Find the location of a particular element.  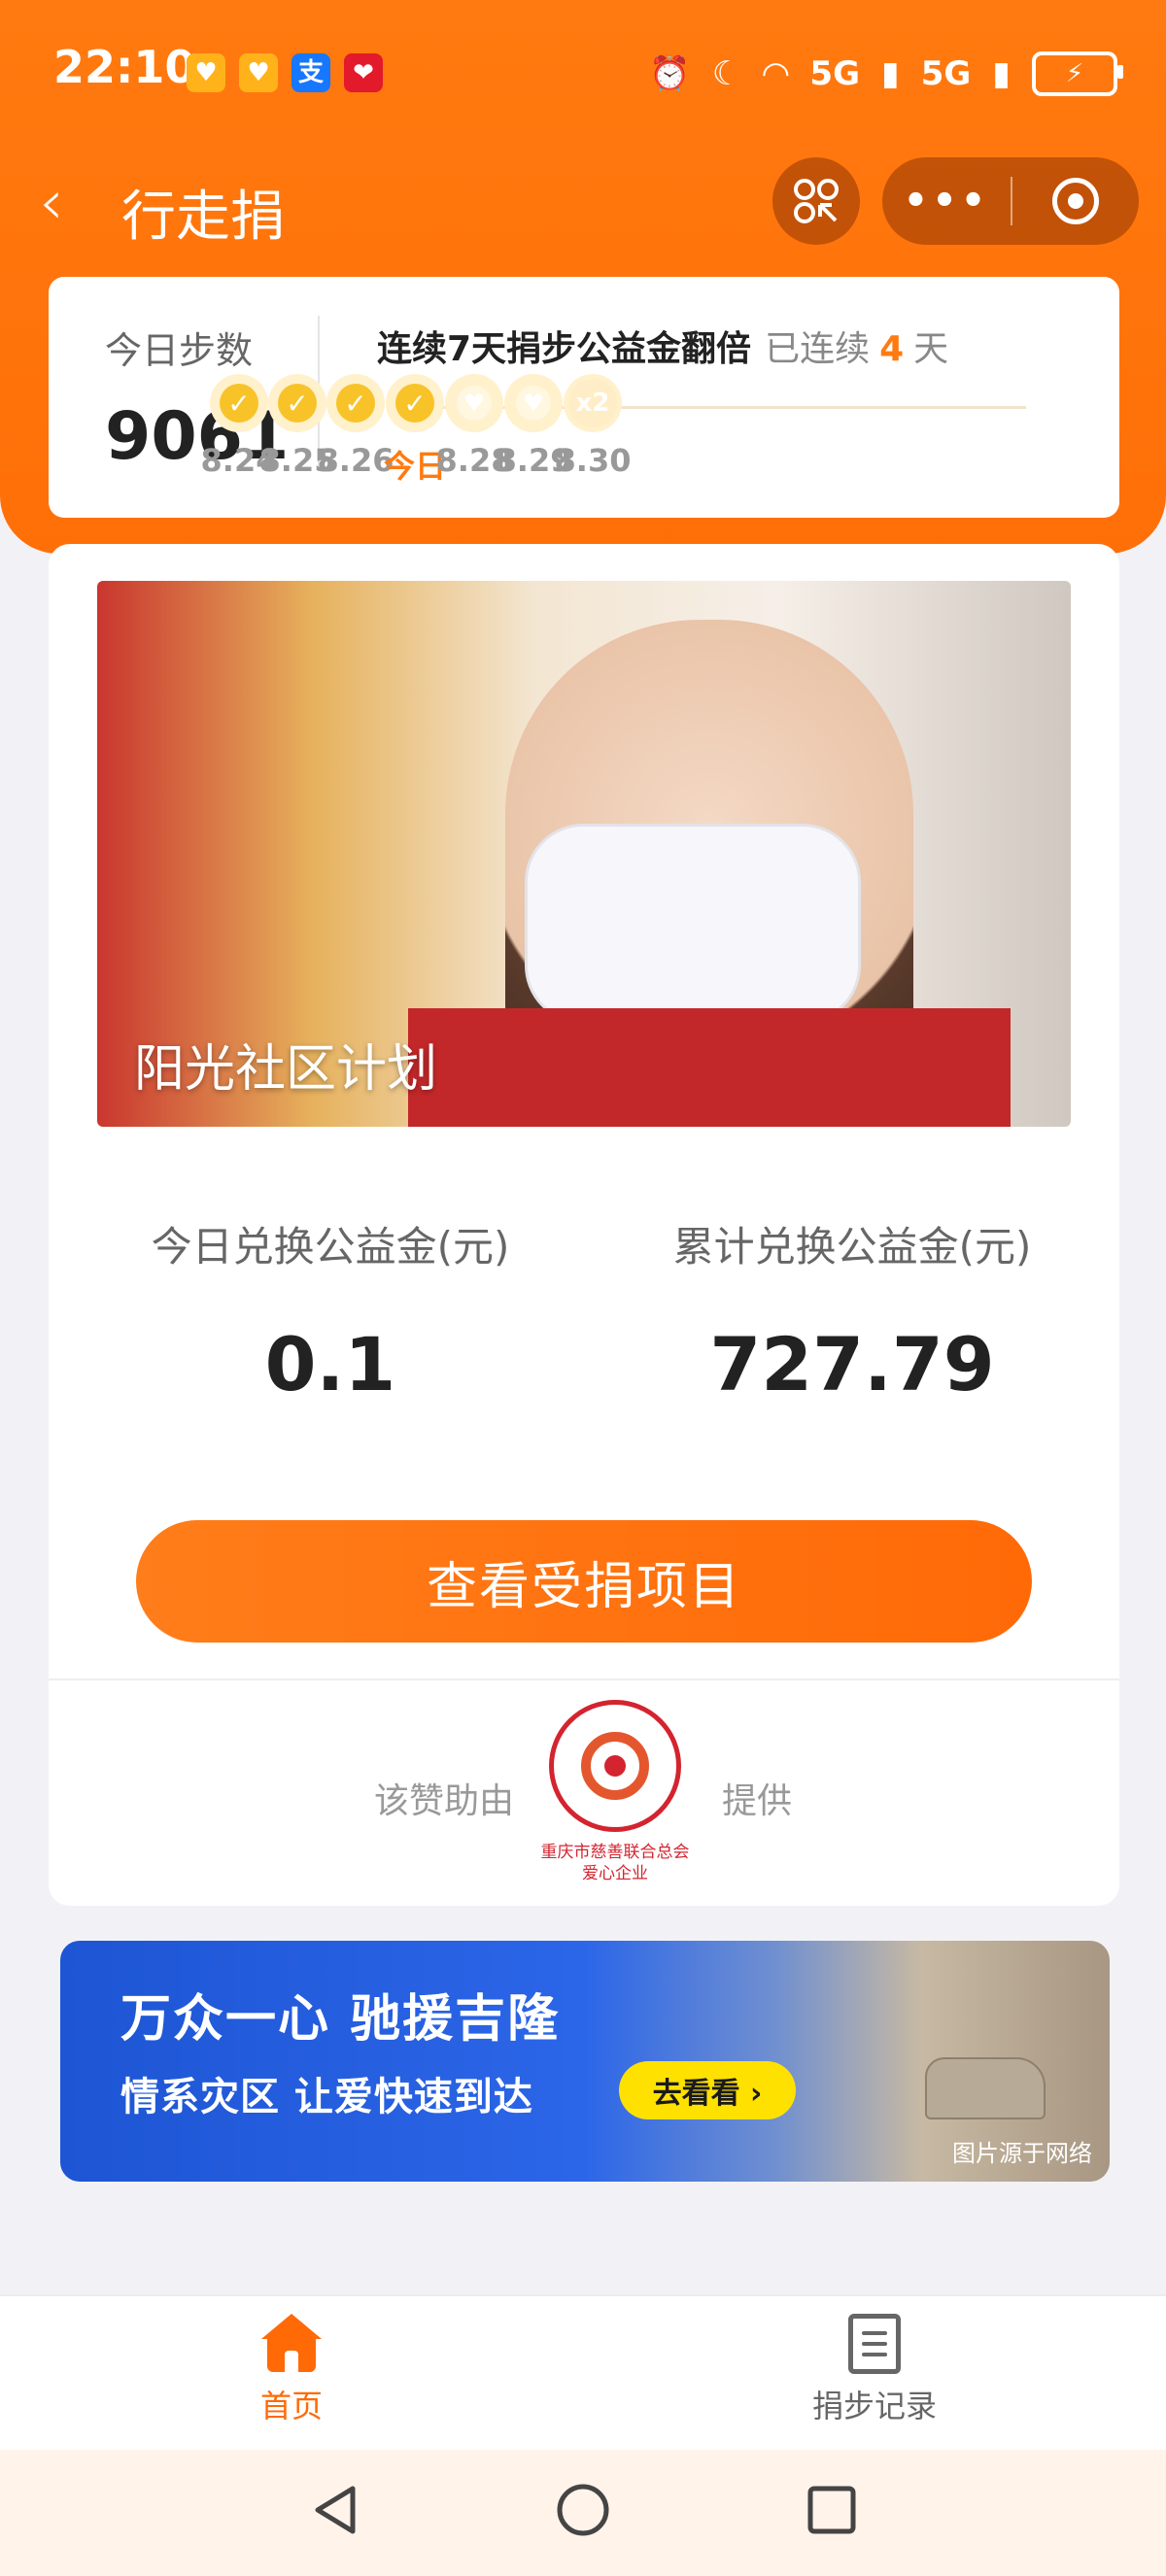

today-fund-value: 0.1 is located at coordinates (330, 1364).